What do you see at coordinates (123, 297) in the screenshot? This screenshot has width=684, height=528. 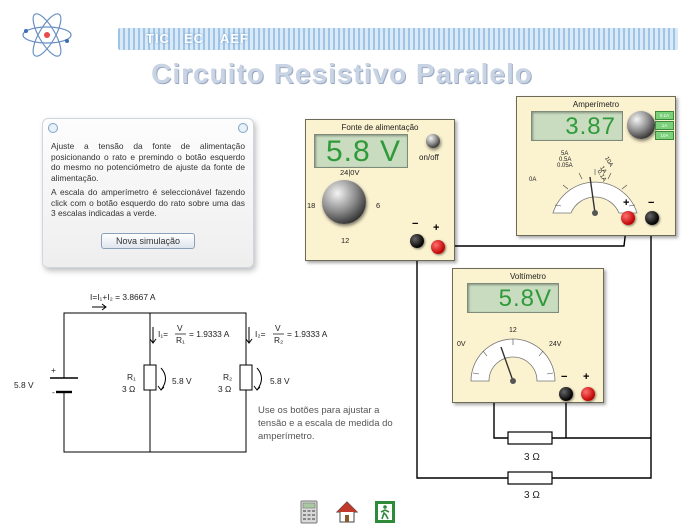 I see `total-current-label: I=I₁+I₂ = 3.8667 A` at bounding box center [123, 297].